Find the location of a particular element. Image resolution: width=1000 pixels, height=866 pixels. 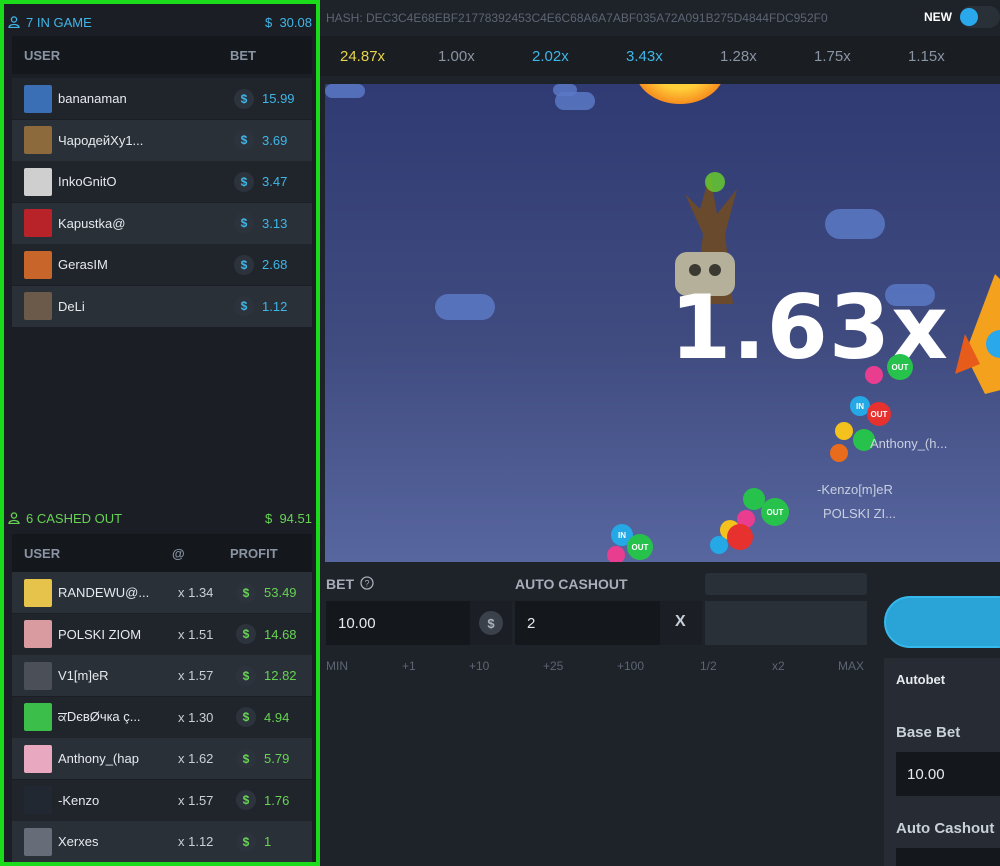

cashed-out-total: 94.51 is located at coordinates (295, 518).